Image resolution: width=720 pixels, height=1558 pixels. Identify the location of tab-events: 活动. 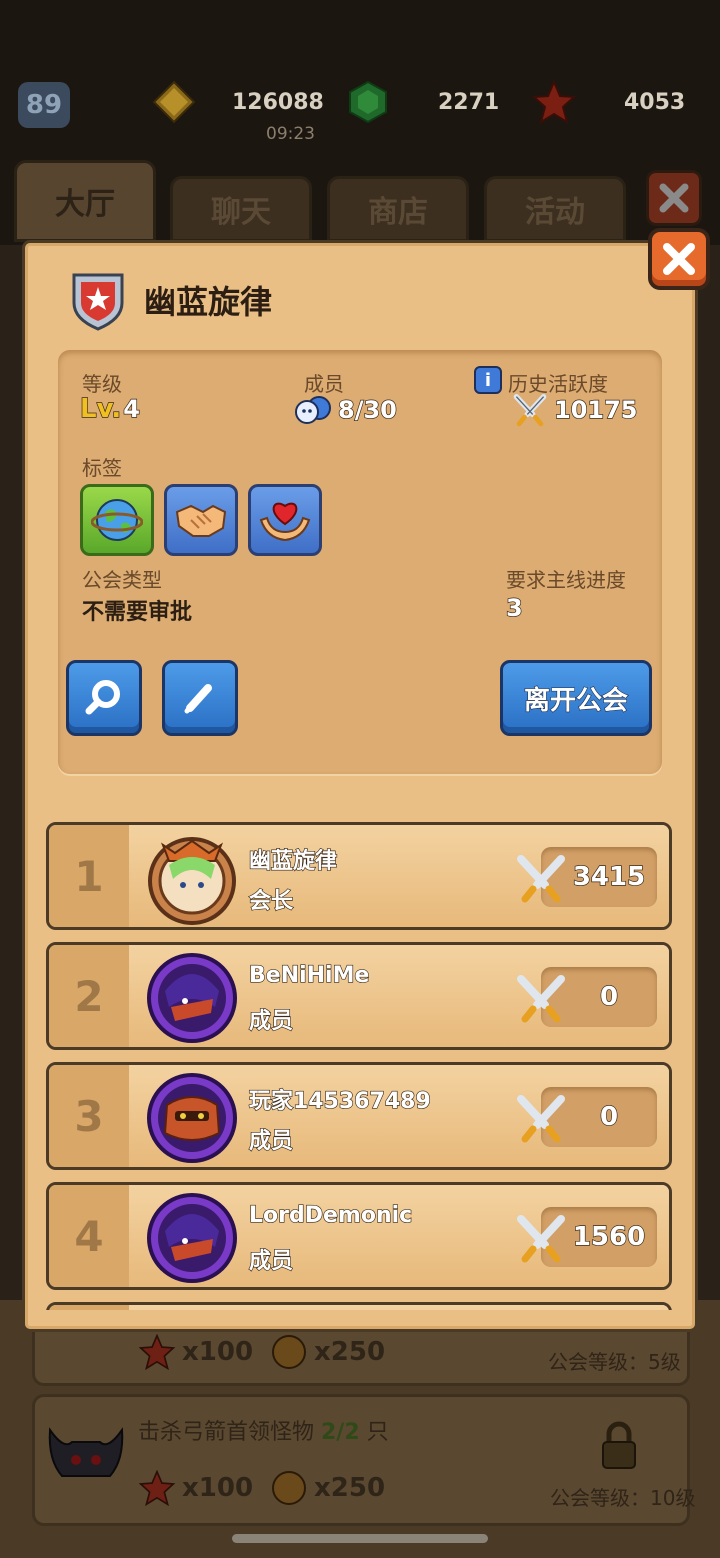
(555, 209).